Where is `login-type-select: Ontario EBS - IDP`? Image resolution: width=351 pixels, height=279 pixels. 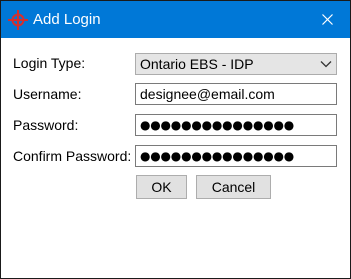
login-type-select: Ontario EBS - IDP is located at coordinates (236, 64).